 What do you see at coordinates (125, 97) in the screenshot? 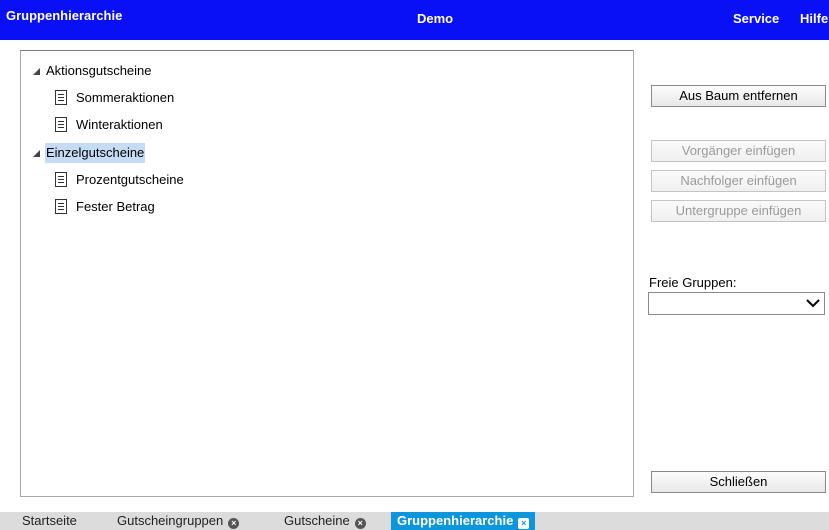
I see `tree-item-label: Sommeraktionen` at bounding box center [125, 97].